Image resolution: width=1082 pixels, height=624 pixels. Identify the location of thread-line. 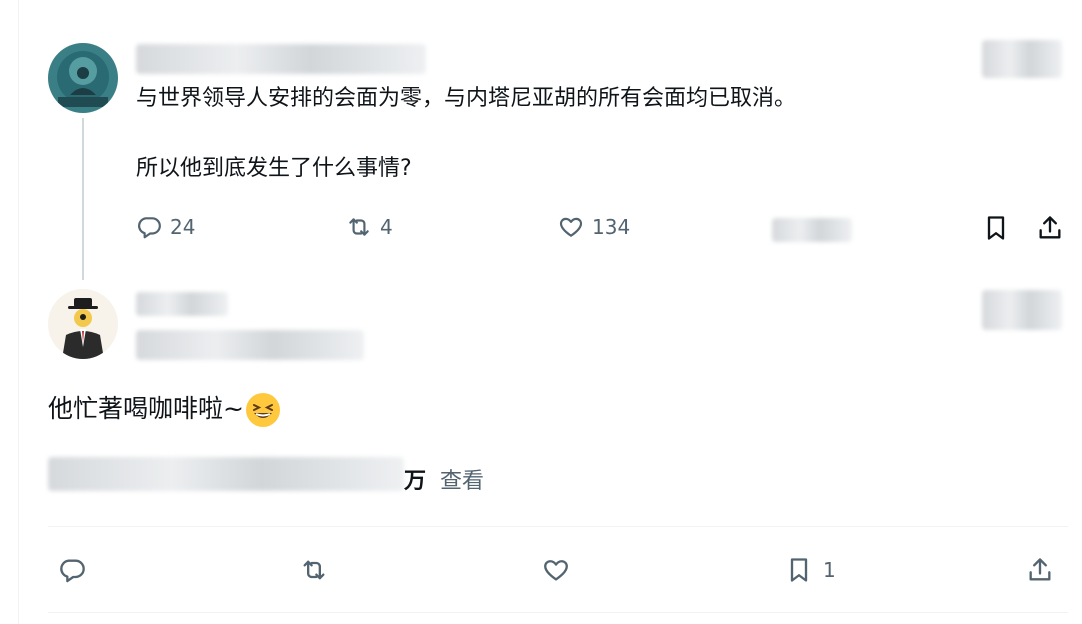
(83, 199).